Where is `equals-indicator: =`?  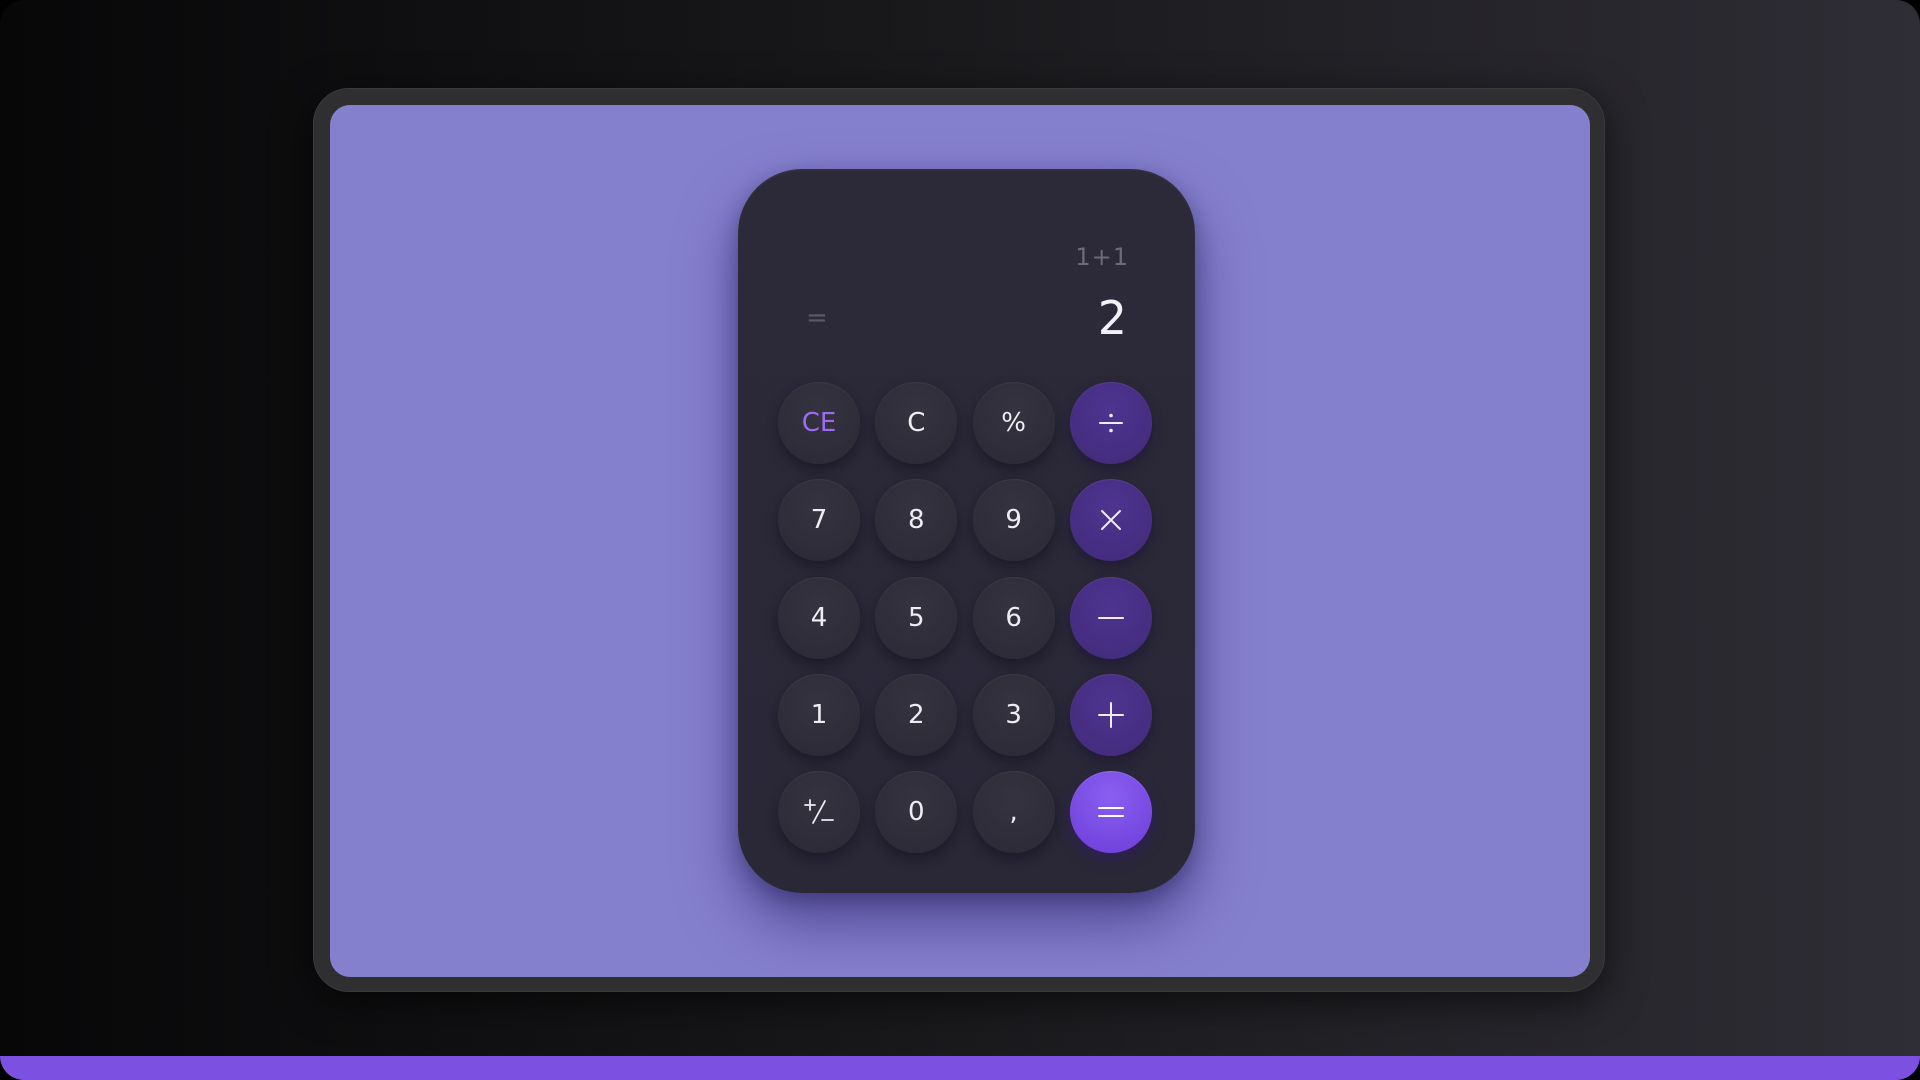
equals-indicator: = is located at coordinates (817, 318).